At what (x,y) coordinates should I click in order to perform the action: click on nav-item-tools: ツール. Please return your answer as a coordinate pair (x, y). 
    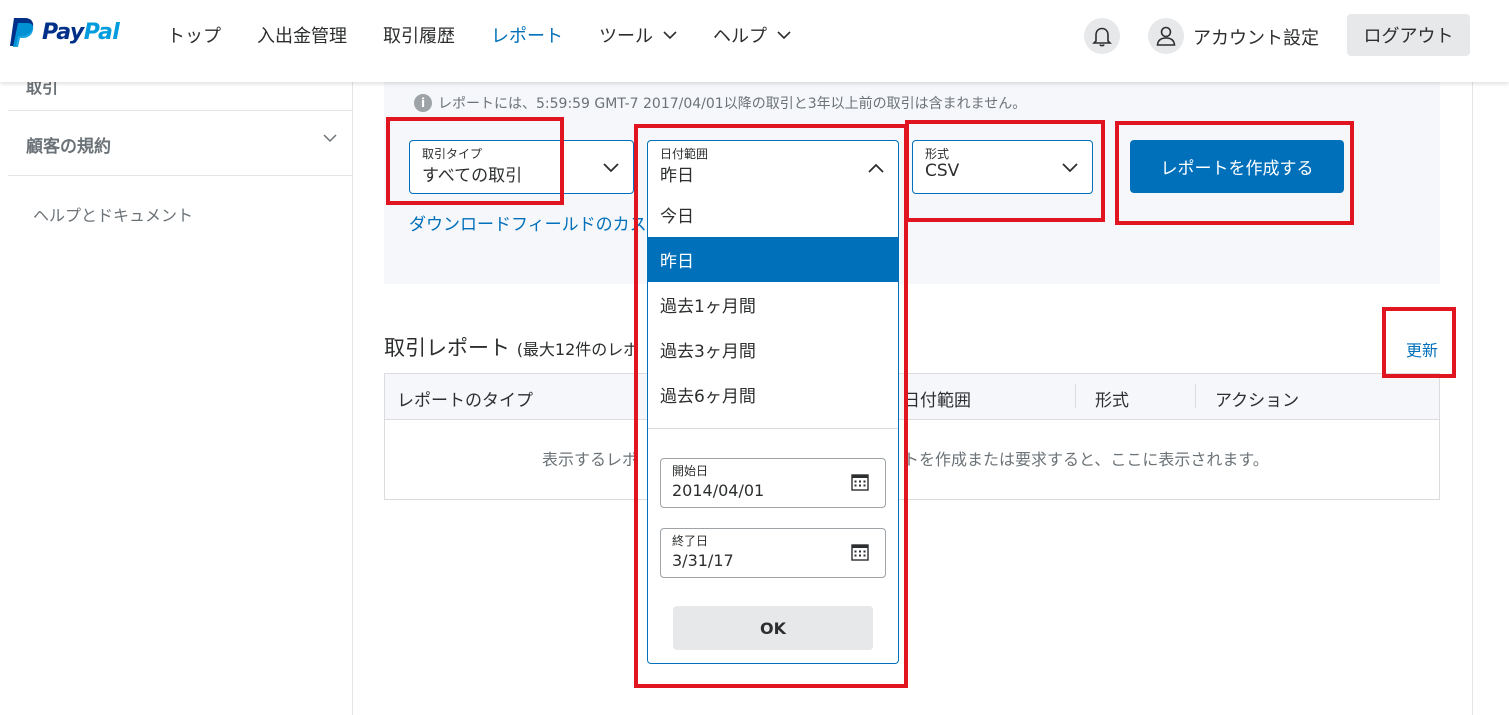
    Looking at the image, I should click on (638, 35).